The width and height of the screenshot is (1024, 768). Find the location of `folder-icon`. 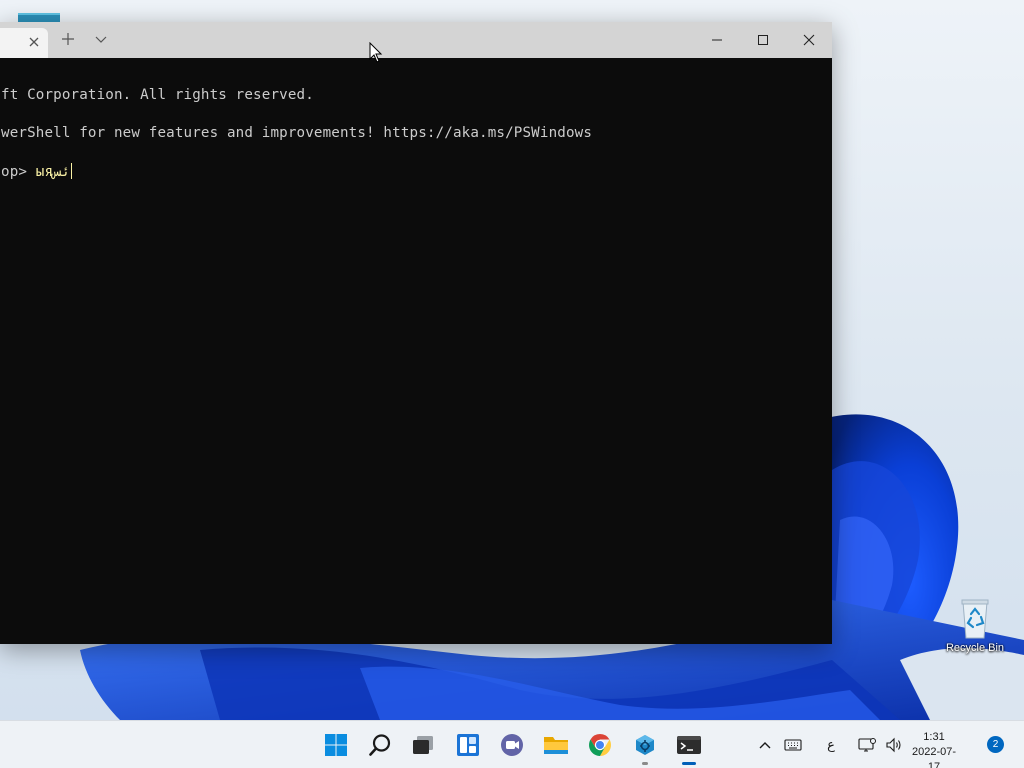

folder-icon is located at coordinates (556, 745).